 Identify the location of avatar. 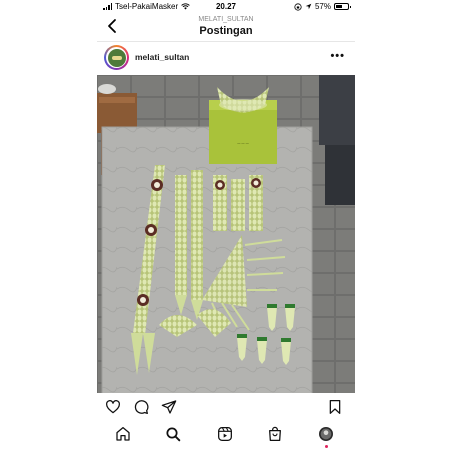
(116, 57).